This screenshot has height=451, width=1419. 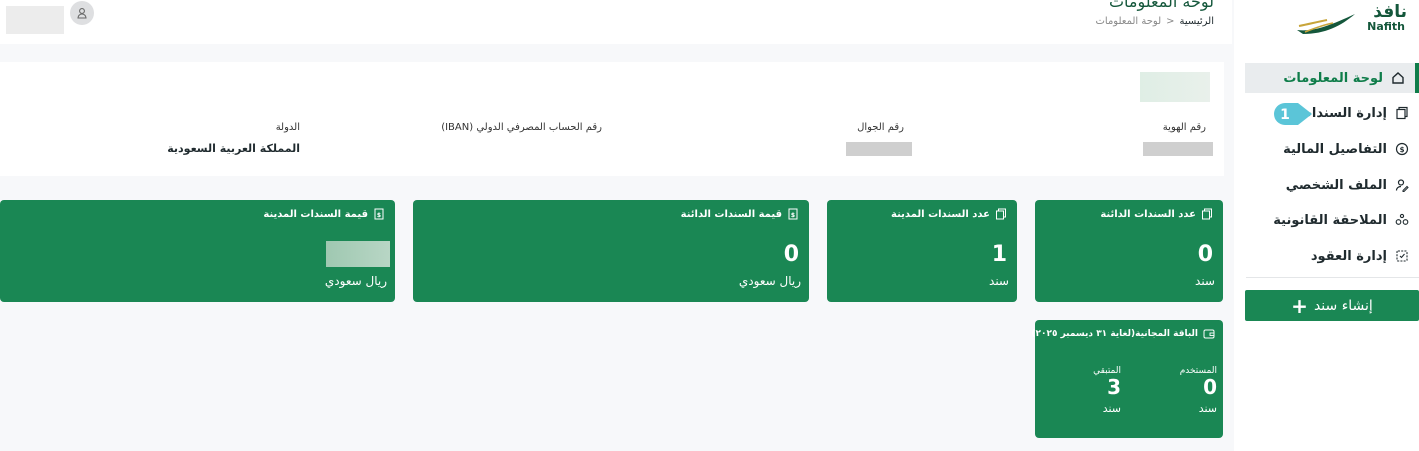 I want to click on breadcrumb-home-link: الرئيسية, so click(x=1197, y=21).